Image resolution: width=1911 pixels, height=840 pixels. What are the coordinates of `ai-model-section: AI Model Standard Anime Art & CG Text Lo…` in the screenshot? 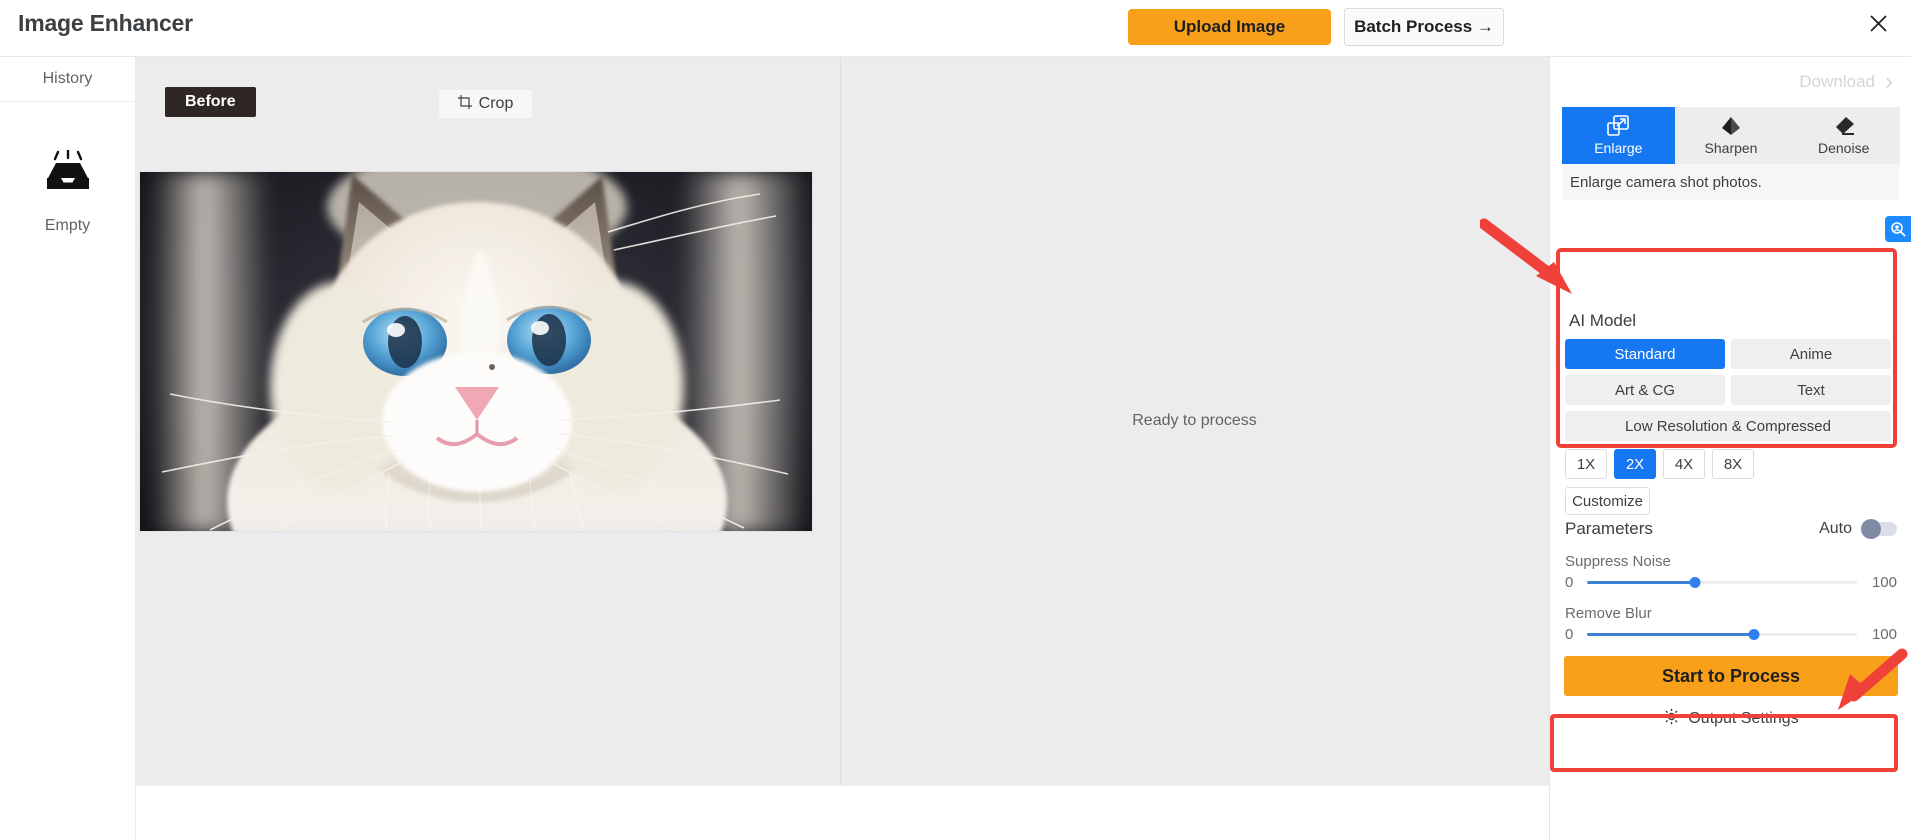 It's located at (1730, 413).